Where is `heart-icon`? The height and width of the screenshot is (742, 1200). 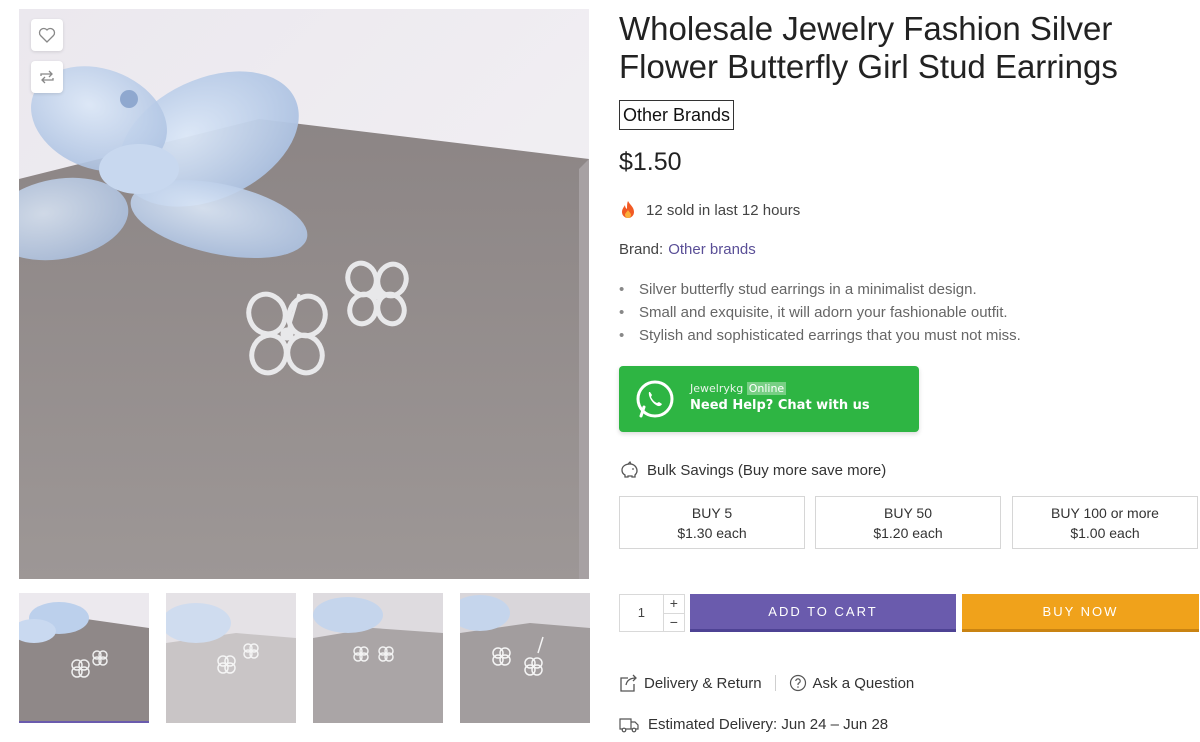
heart-icon is located at coordinates (47, 35).